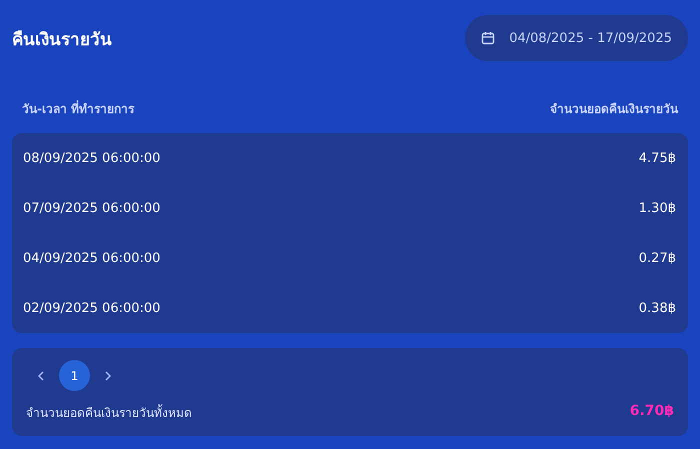 This screenshot has width=700, height=449. What do you see at coordinates (652, 412) in the screenshot?
I see `total-value: 6.70฿` at bounding box center [652, 412].